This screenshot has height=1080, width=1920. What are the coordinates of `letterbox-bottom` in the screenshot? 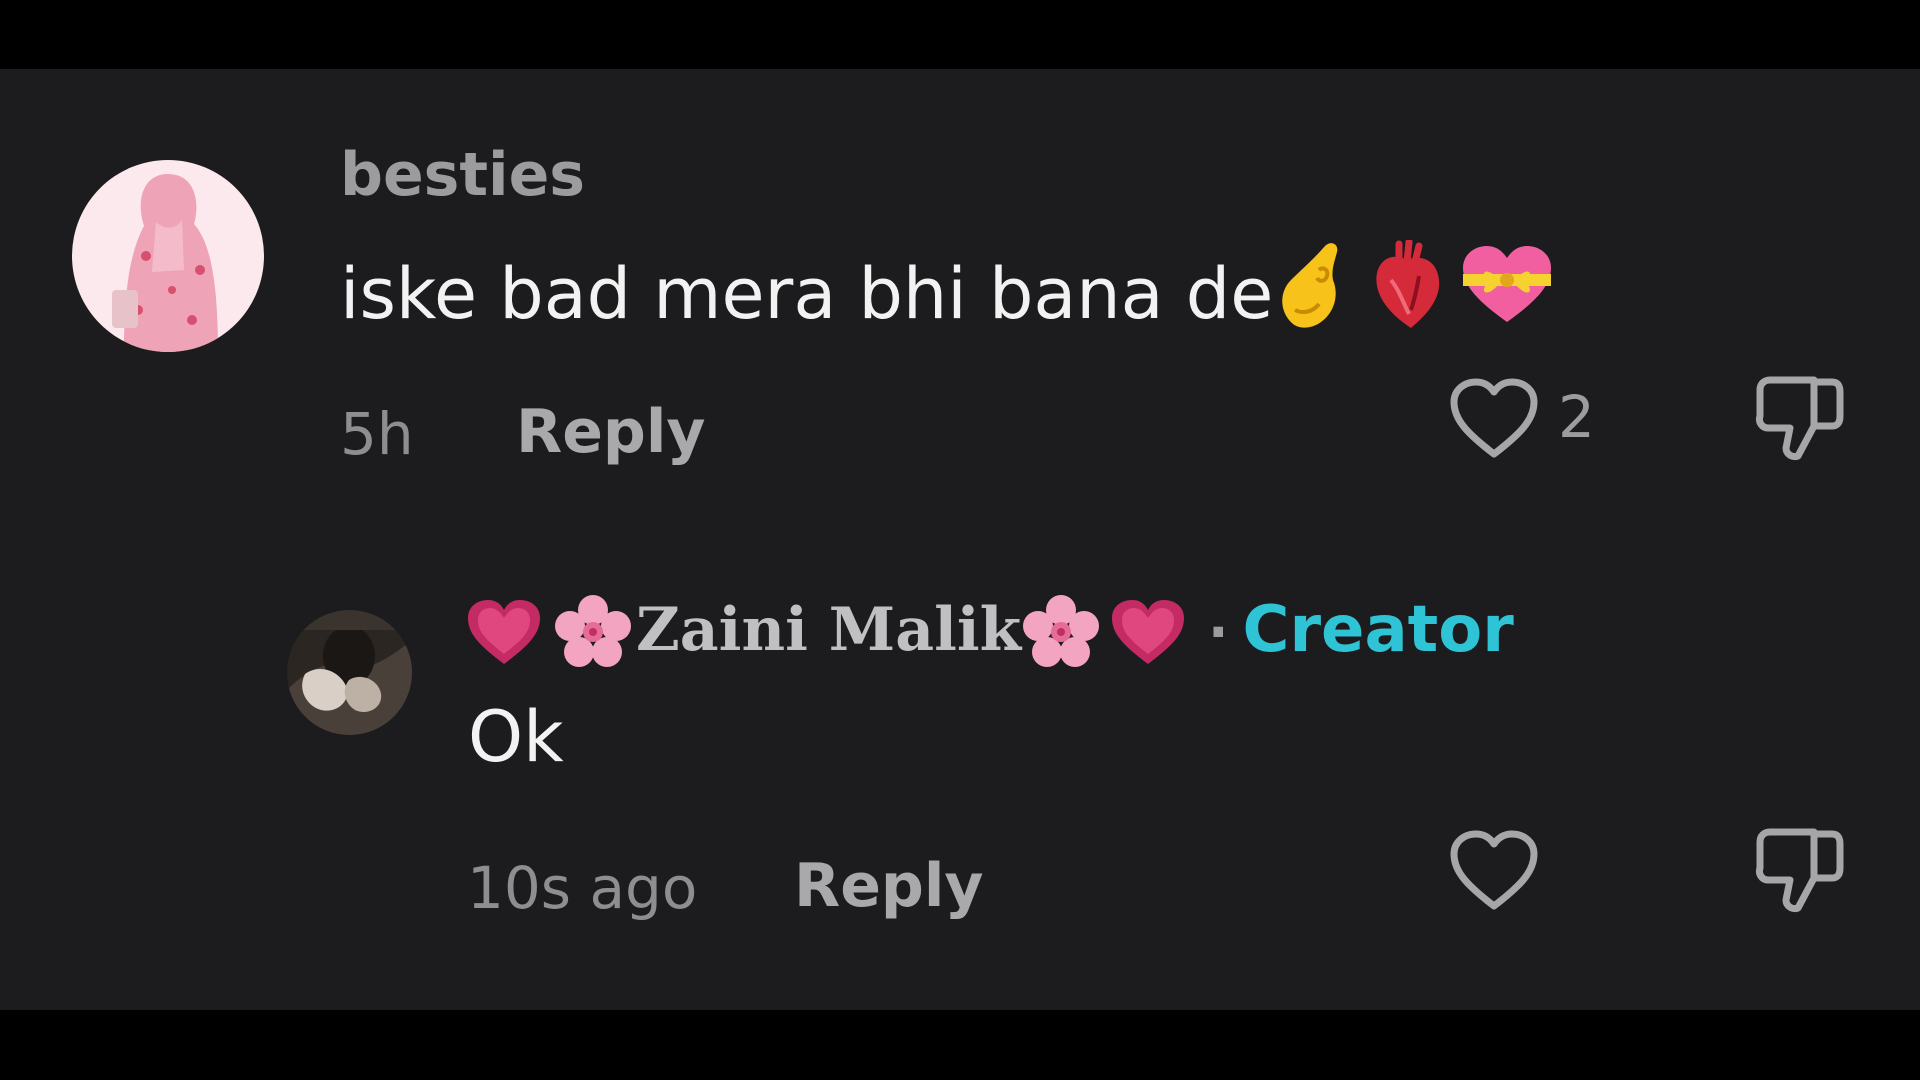 It's located at (960, 1045).